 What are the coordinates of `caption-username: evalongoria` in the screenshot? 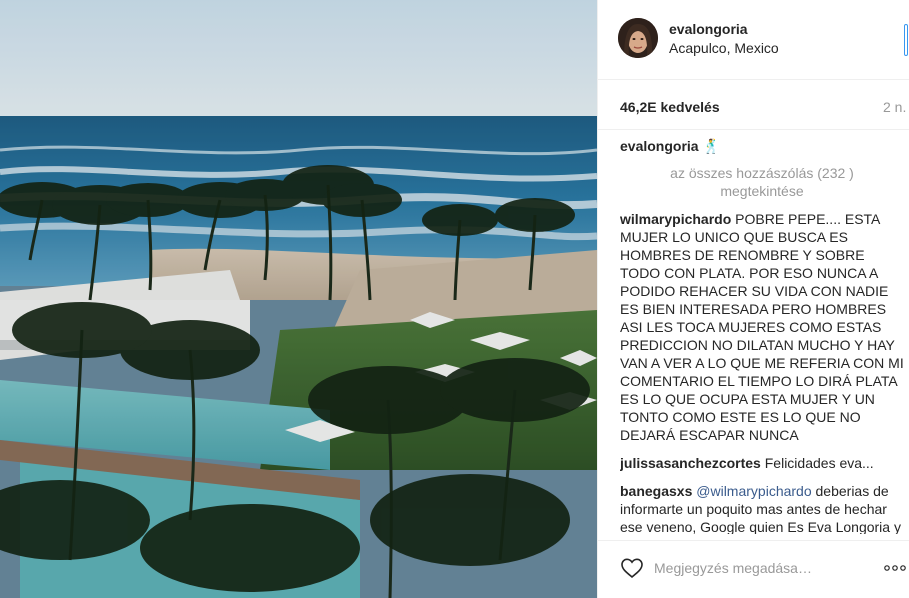 It's located at (659, 146).